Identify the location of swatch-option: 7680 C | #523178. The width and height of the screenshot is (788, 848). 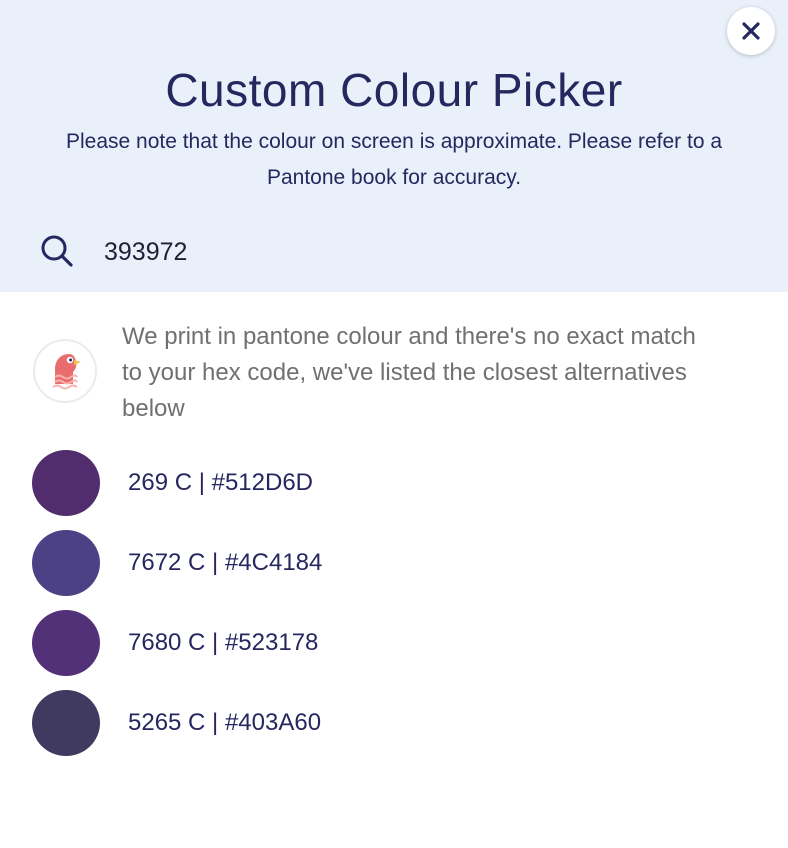
(382, 643).